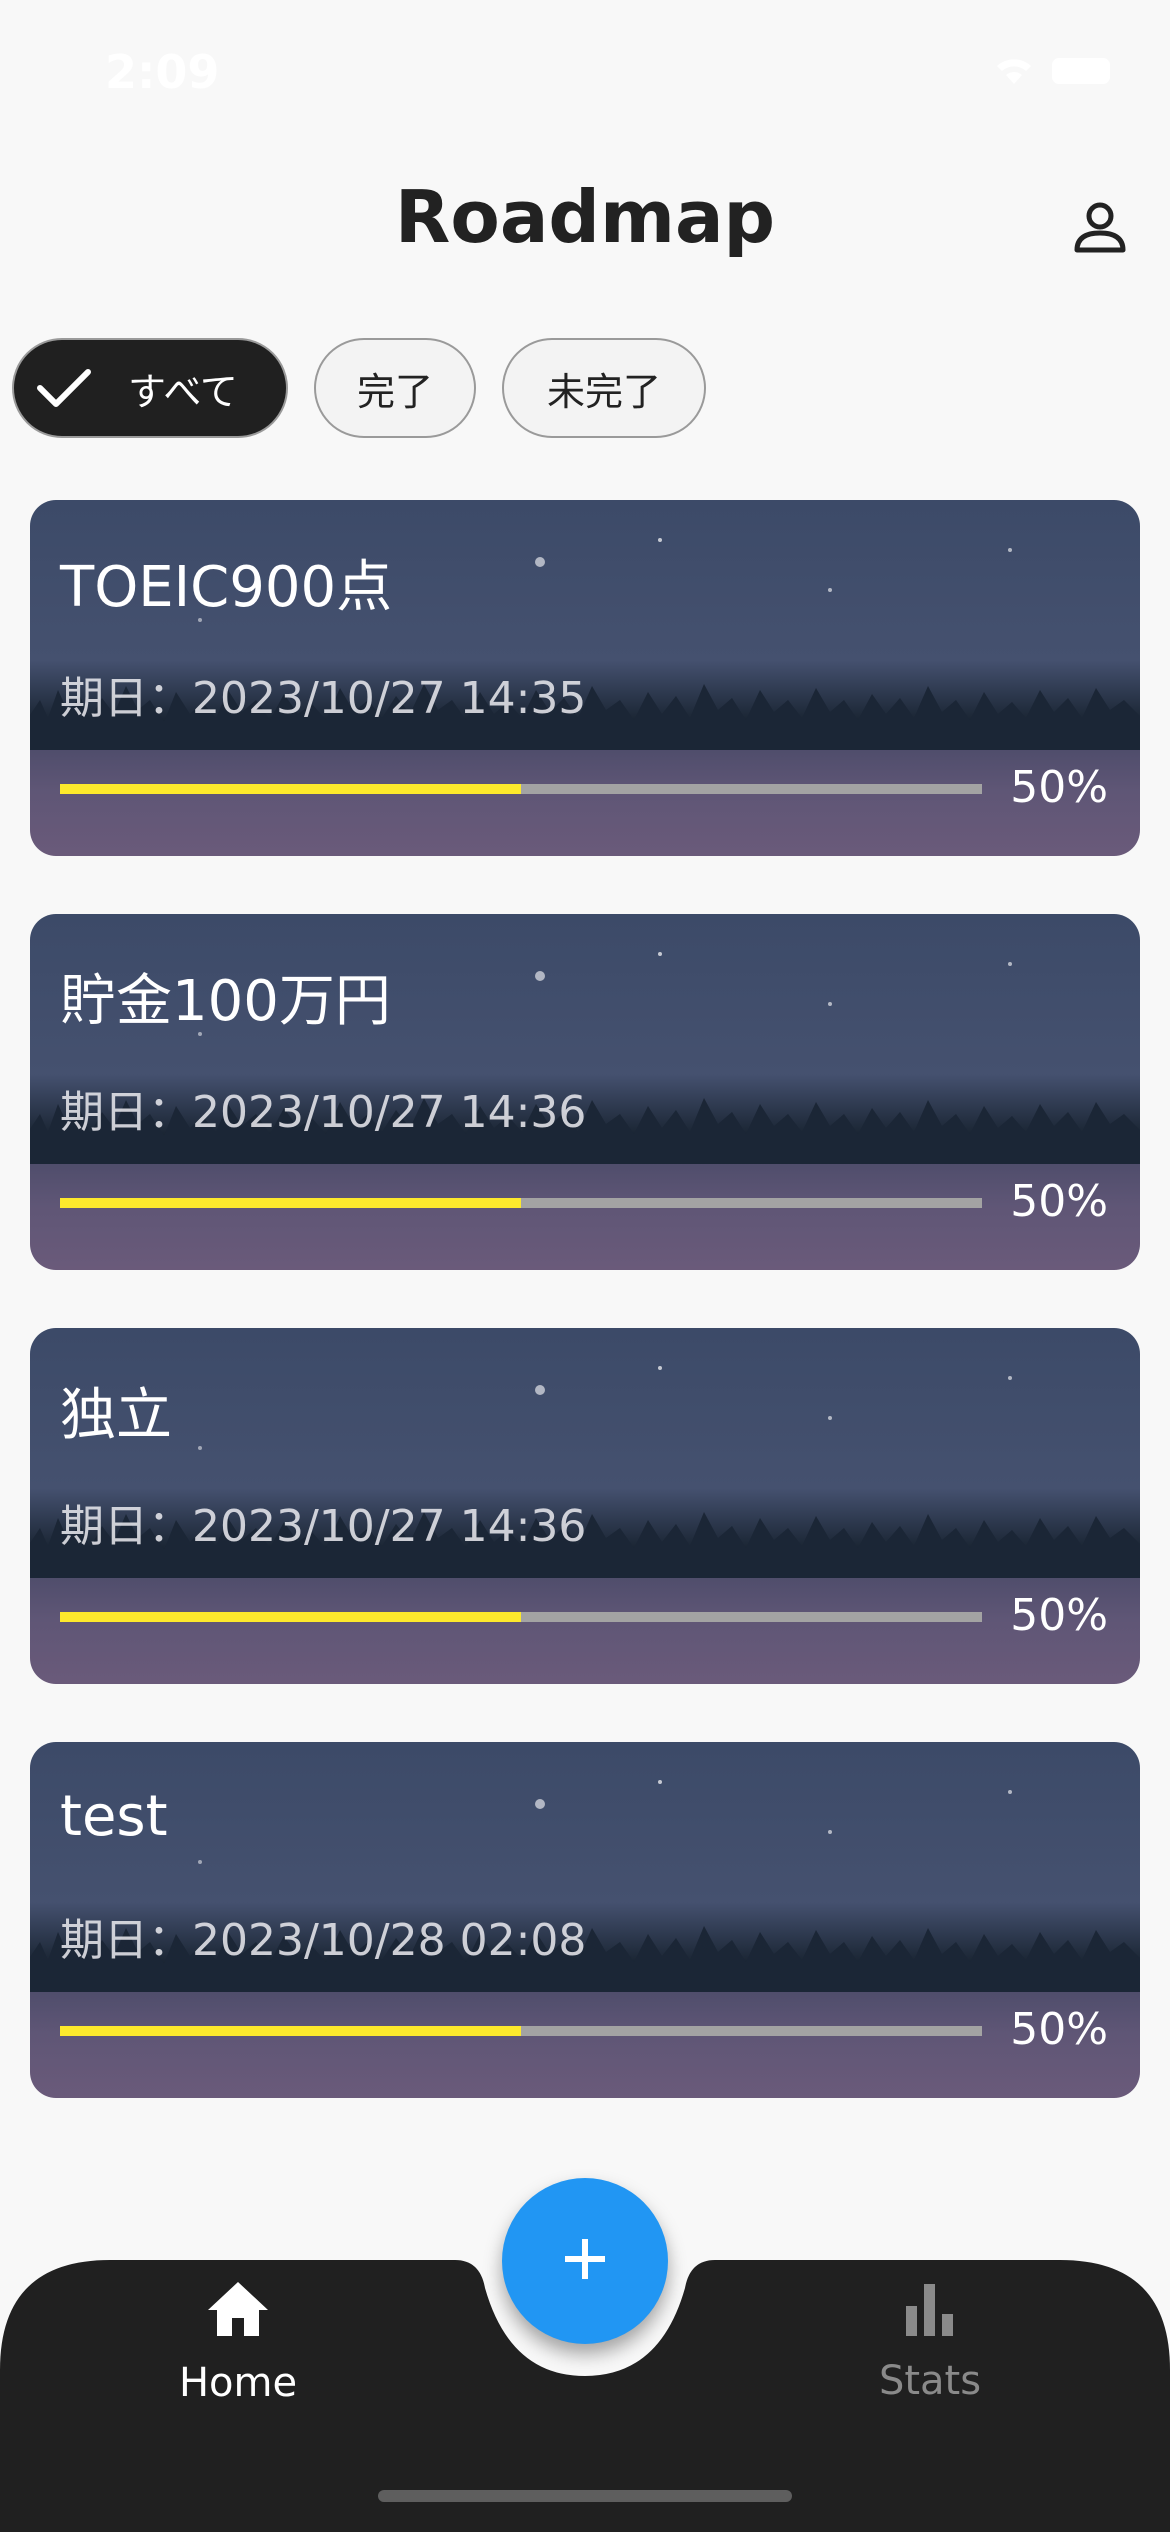 This screenshot has width=1170, height=2532. I want to click on status-bar: 2:09, so click(585, 70).